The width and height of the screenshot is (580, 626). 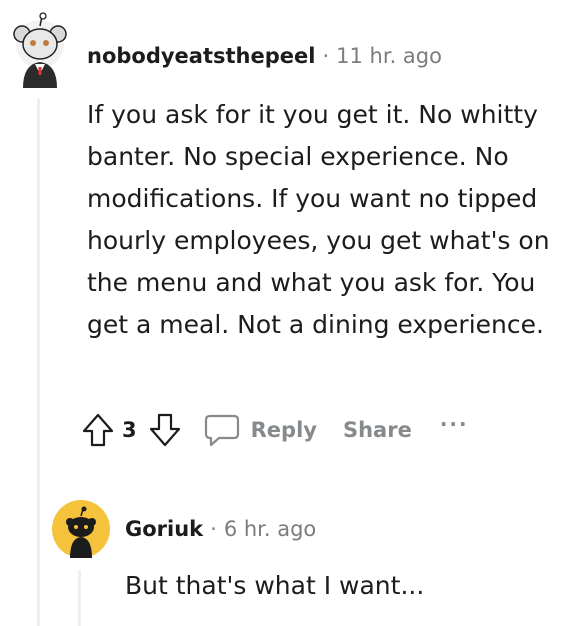 I want to click on vote-count: 3, so click(x=129, y=430).